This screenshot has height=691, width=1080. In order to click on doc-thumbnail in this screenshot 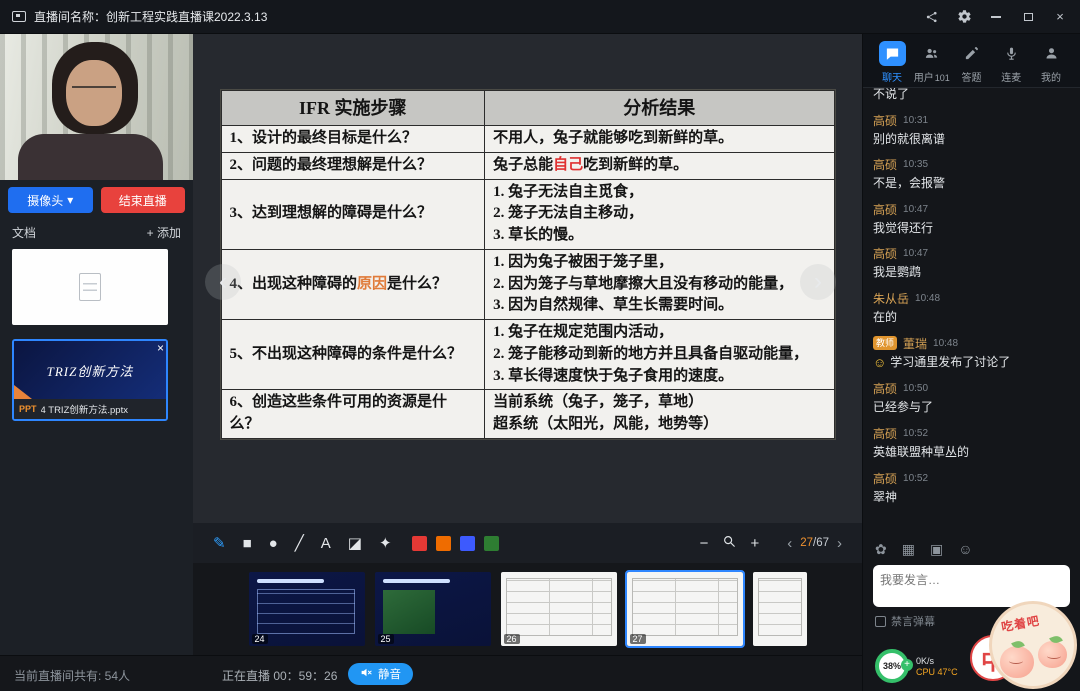, I will do `click(90, 287)`.